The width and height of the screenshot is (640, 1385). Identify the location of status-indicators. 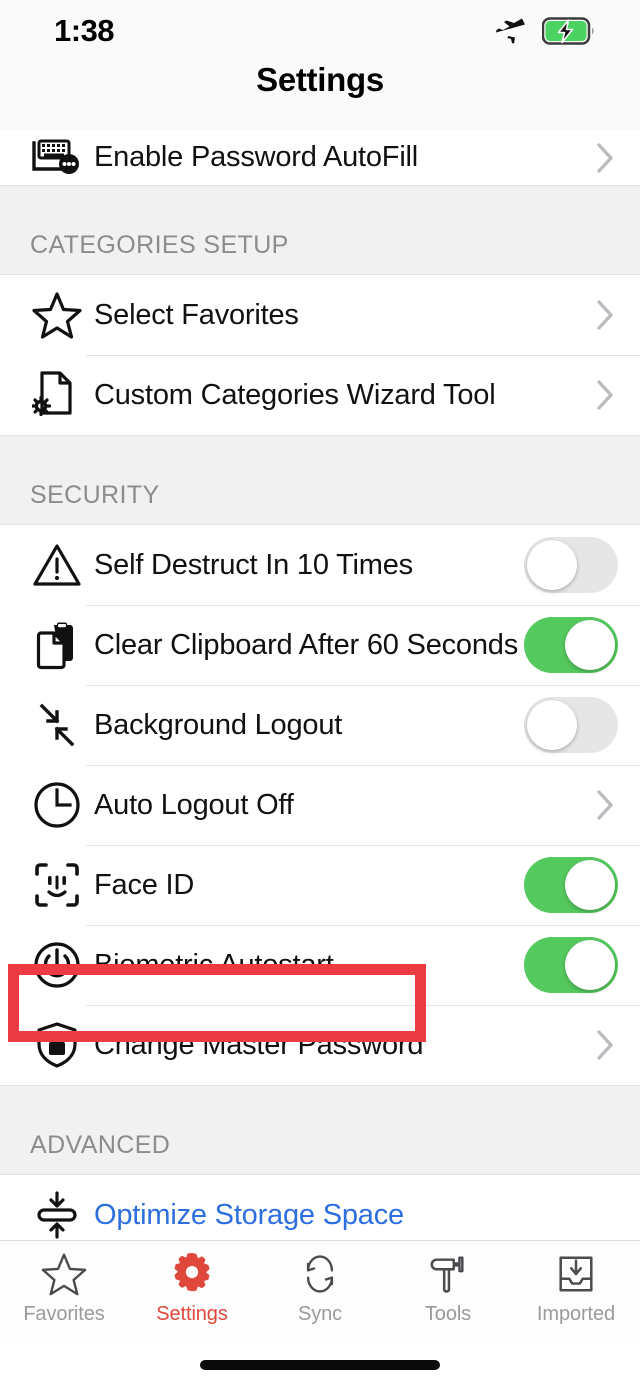
(545, 31).